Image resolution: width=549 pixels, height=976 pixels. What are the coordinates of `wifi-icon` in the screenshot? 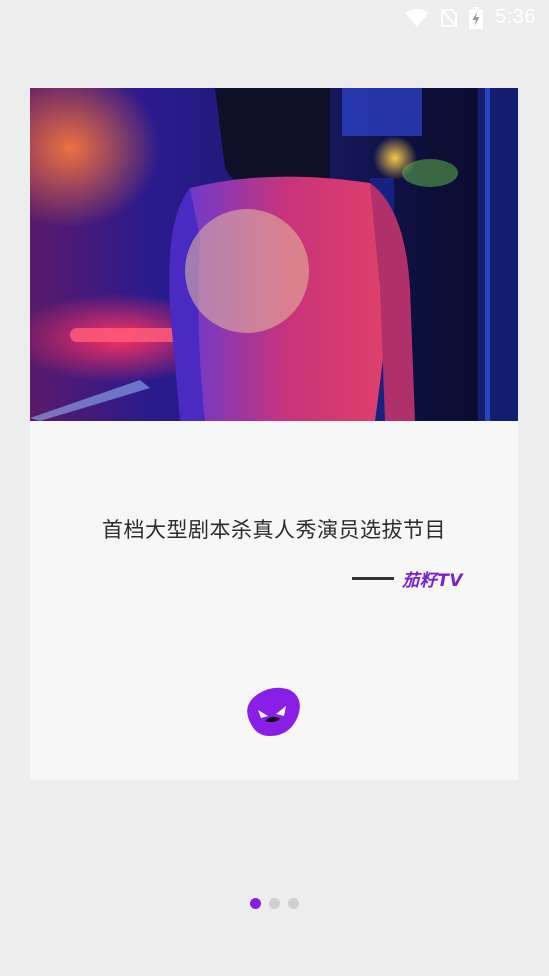 It's located at (417, 18).